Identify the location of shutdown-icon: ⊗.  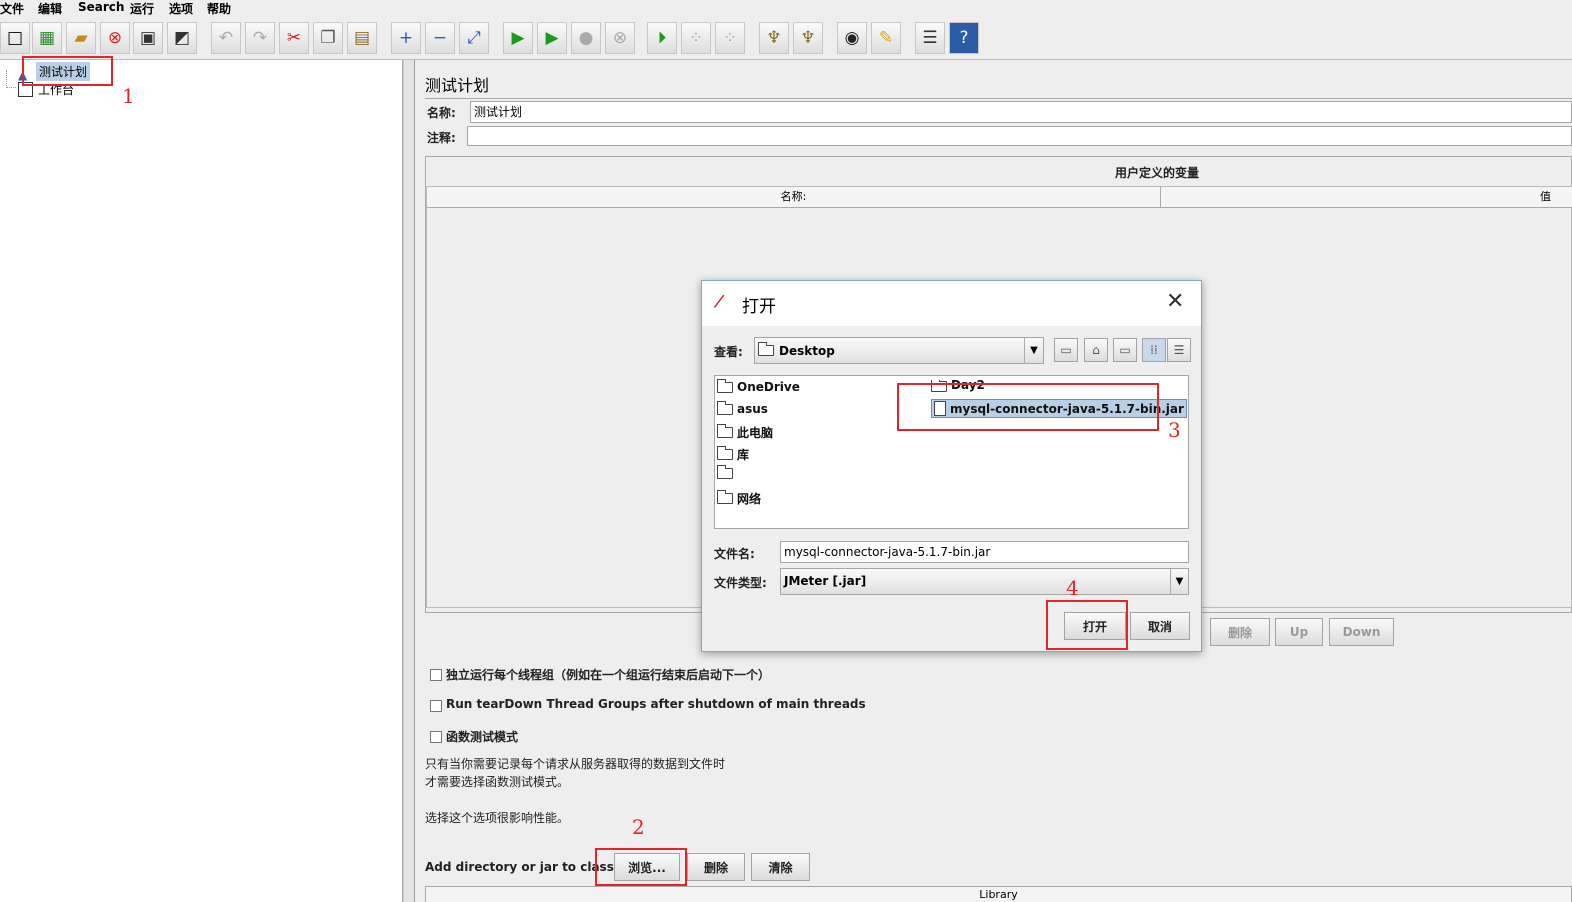
(620, 38).